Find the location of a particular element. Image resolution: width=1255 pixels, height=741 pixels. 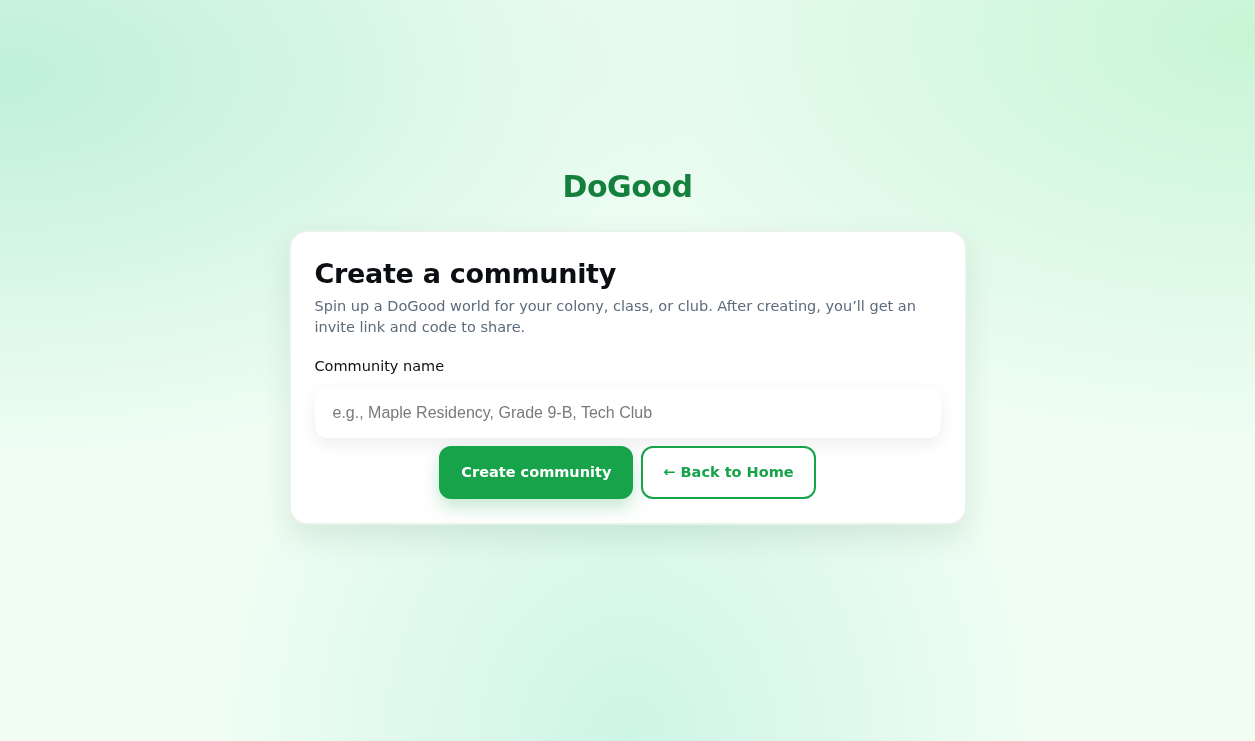

back-home-button: ← Back to Home is located at coordinates (728, 473).